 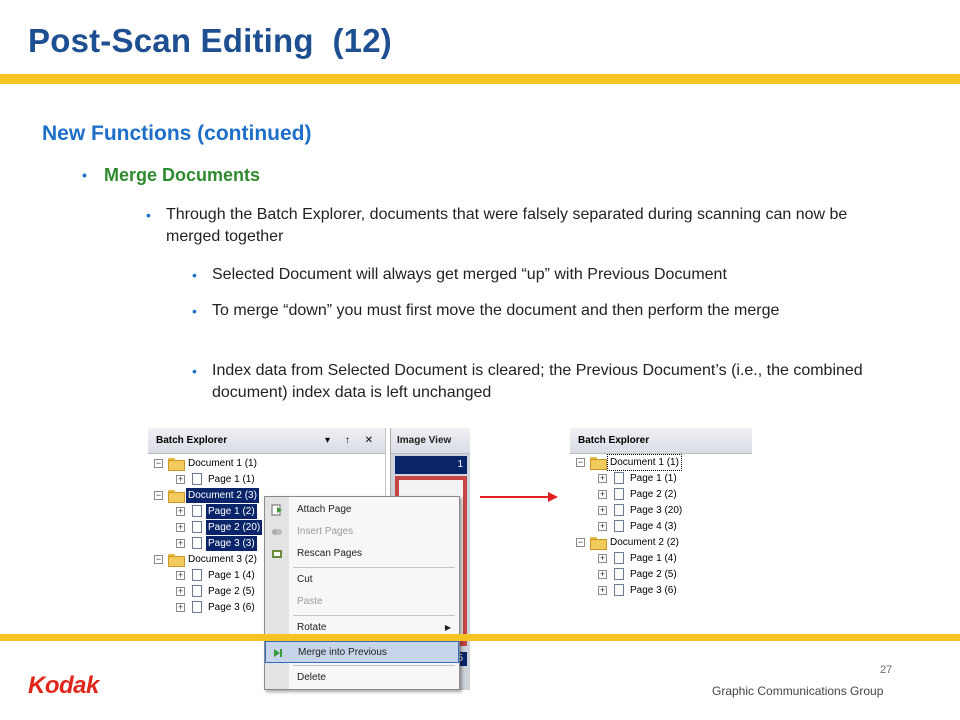 I want to click on page-label: Page 1 (2), so click(x=231, y=511).